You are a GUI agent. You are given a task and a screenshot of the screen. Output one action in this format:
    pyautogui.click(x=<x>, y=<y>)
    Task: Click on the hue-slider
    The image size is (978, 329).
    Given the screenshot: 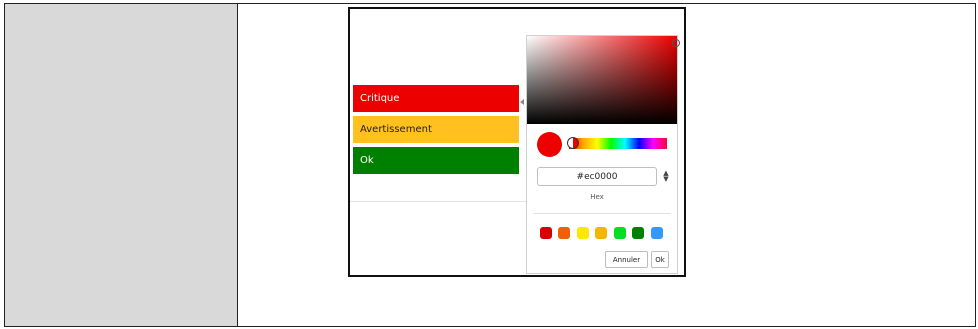 What is the action you would take?
    pyautogui.click(x=618, y=143)
    